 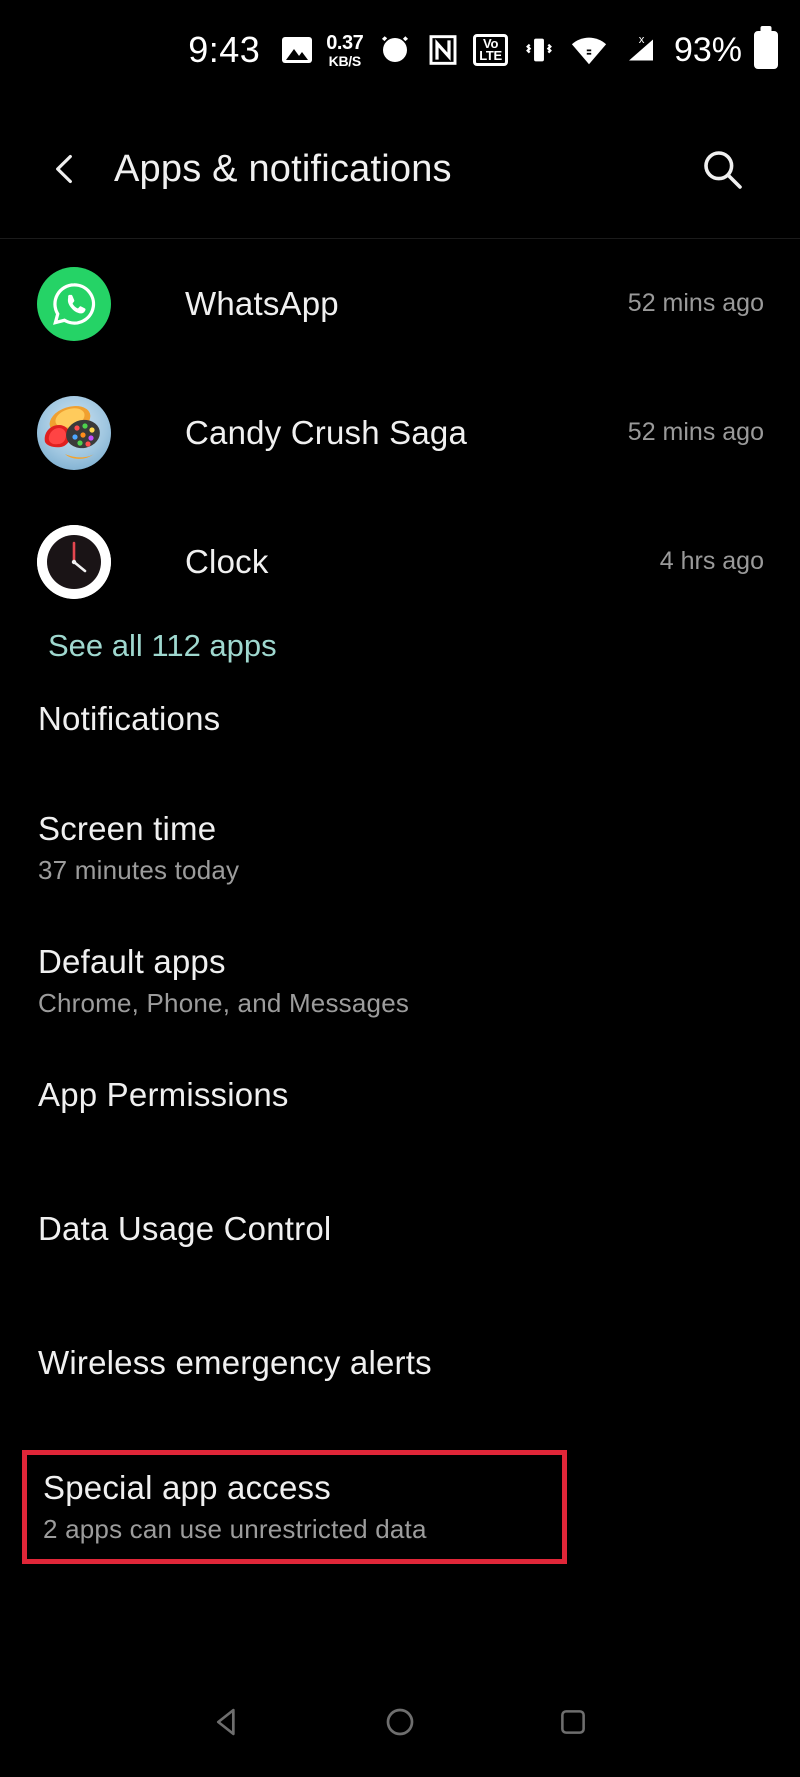 I want to click on app-name: Clock, so click(x=227, y=561).